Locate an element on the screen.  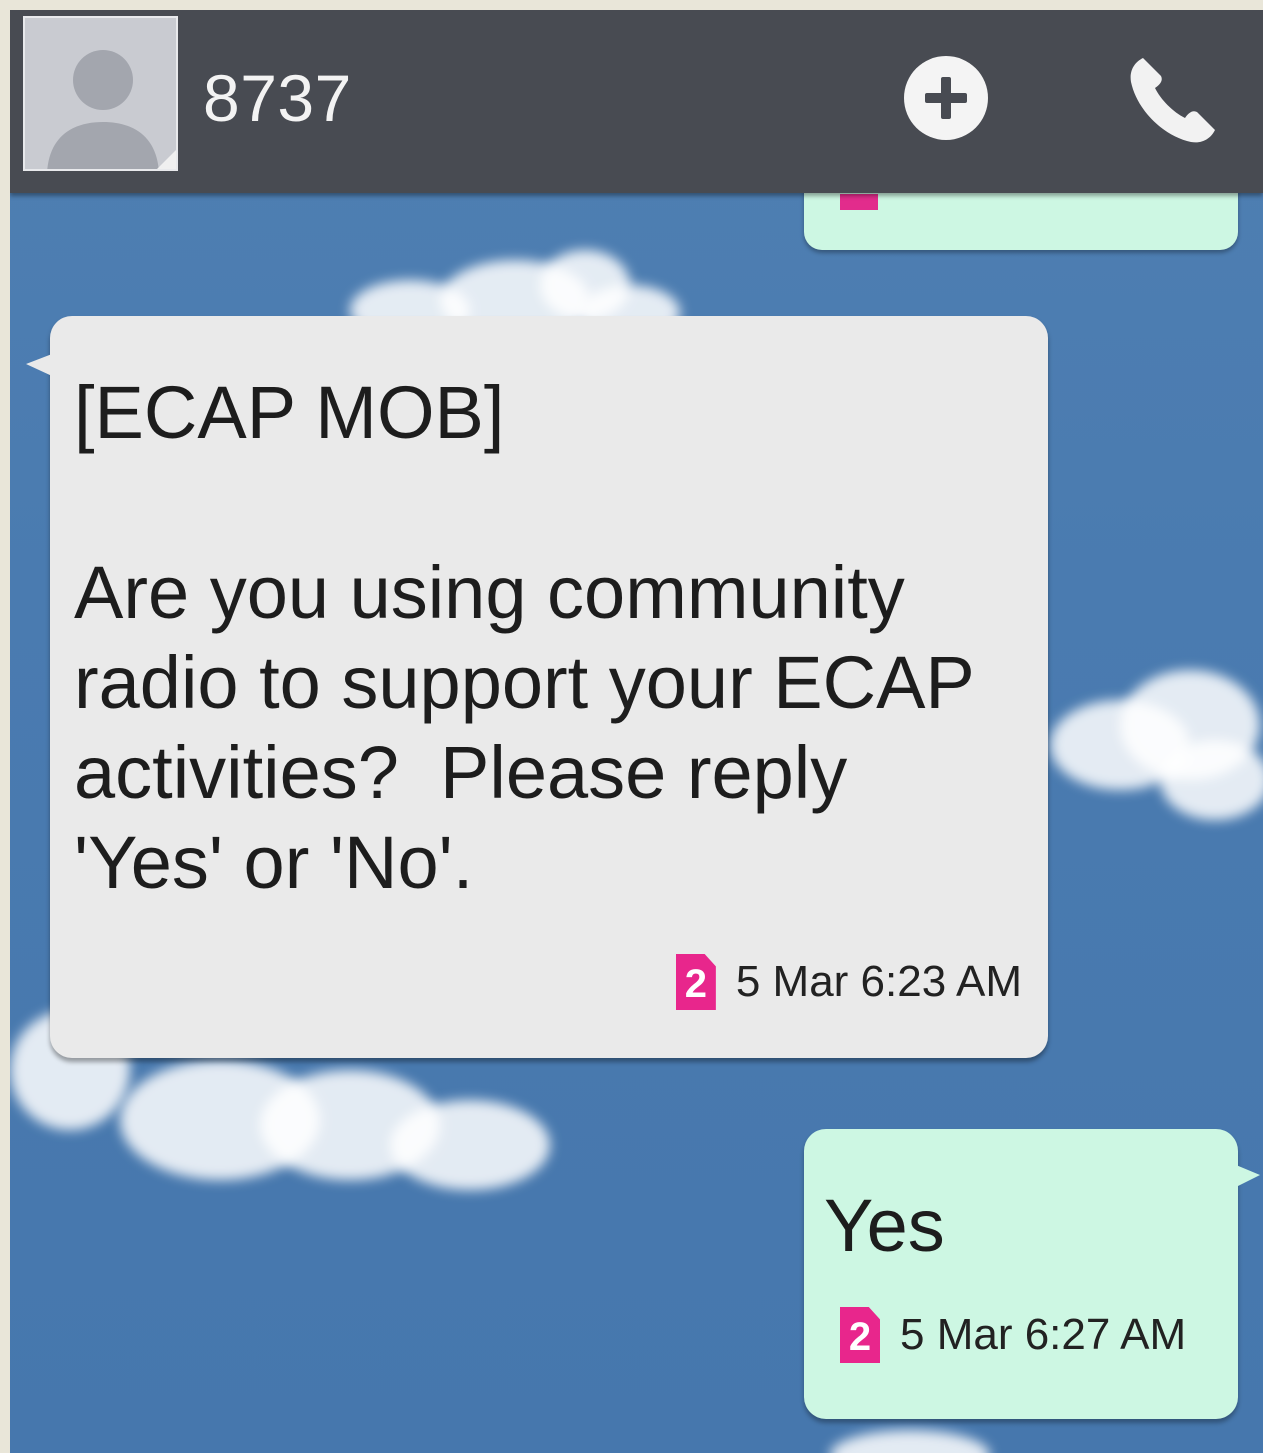
add-contact-button is located at coordinates (946, 98).